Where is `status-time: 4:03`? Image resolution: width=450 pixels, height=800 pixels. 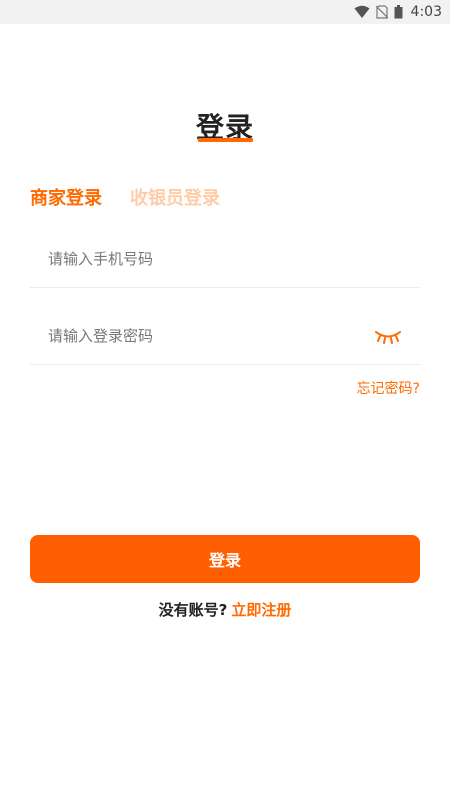
status-time: 4:03 is located at coordinates (426, 12).